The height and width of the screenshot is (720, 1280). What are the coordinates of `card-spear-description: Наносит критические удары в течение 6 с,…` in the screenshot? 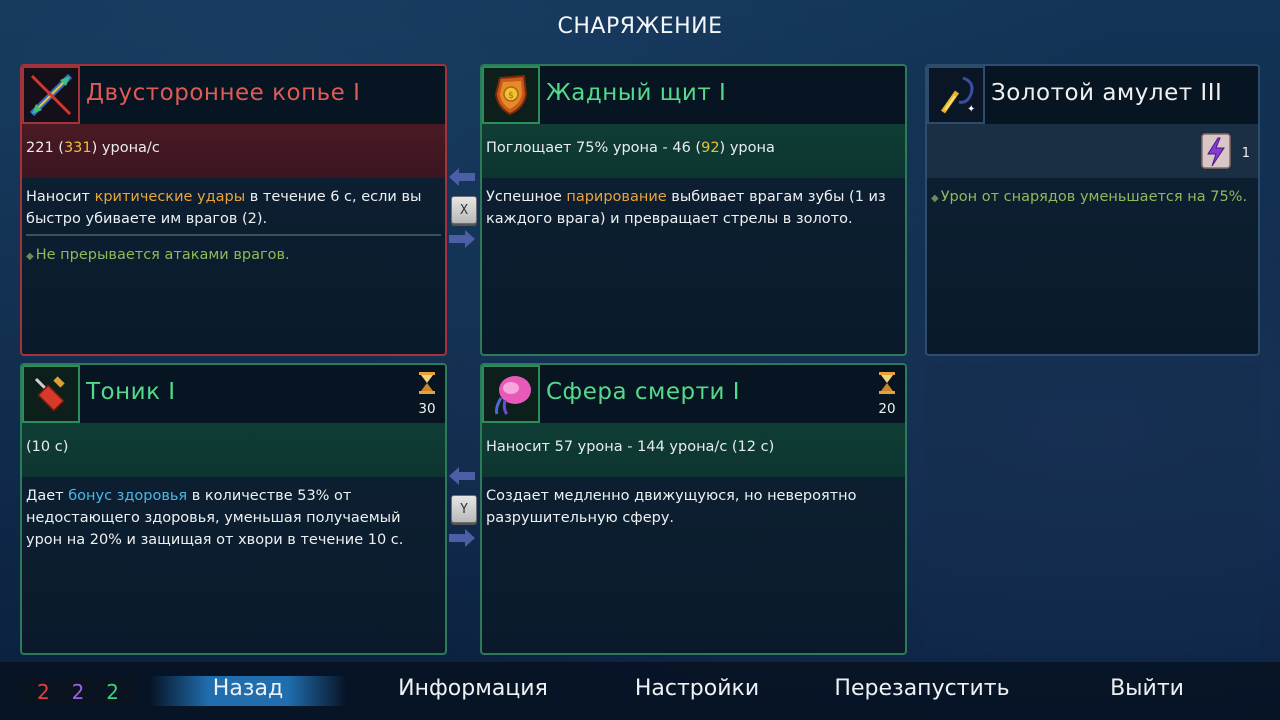 It's located at (233, 208).